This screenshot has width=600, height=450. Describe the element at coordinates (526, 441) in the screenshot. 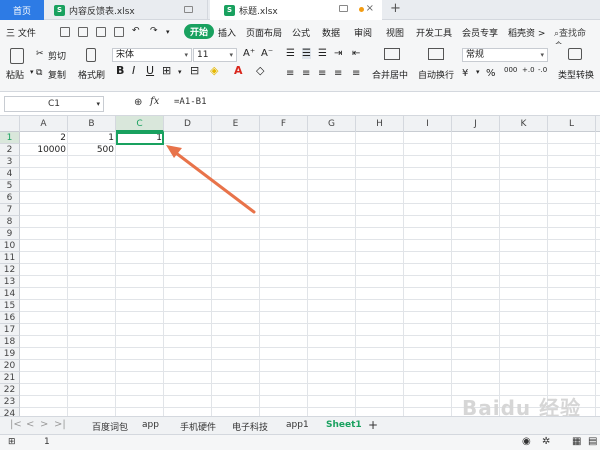

I see `eye-protection-icon: ◉` at that location.